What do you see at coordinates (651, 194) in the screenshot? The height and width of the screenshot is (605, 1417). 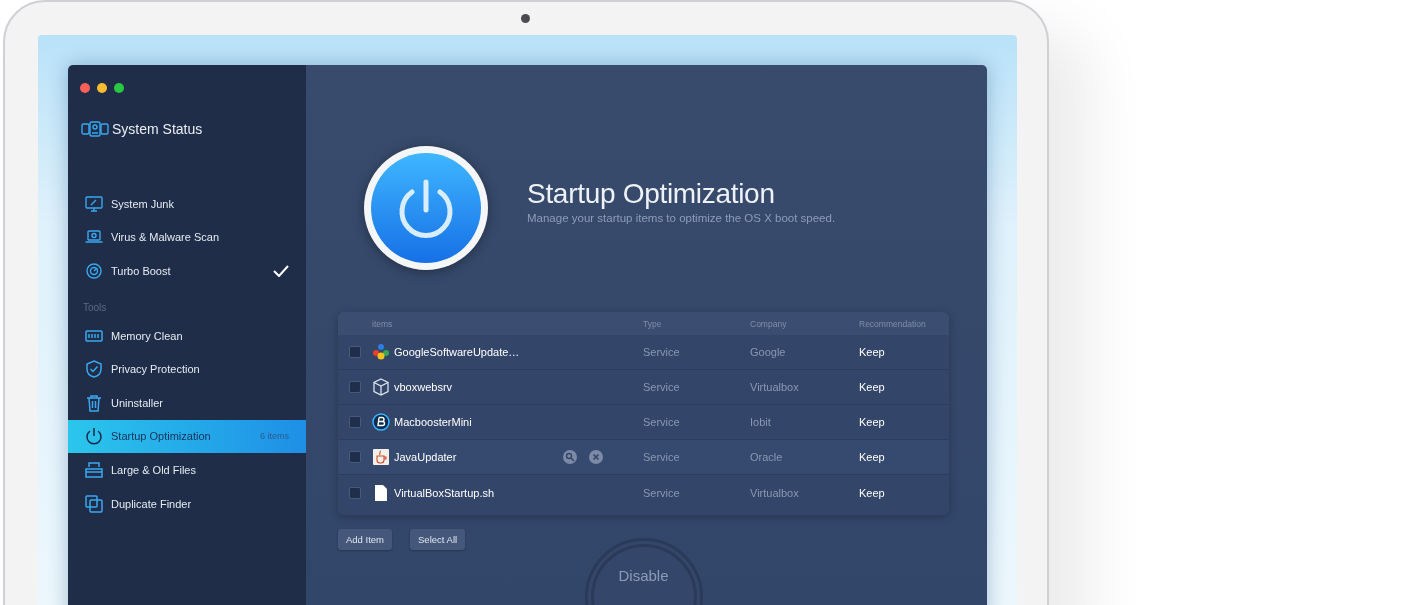 I see `page-title: Startup Optimization` at bounding box center [651, 194].